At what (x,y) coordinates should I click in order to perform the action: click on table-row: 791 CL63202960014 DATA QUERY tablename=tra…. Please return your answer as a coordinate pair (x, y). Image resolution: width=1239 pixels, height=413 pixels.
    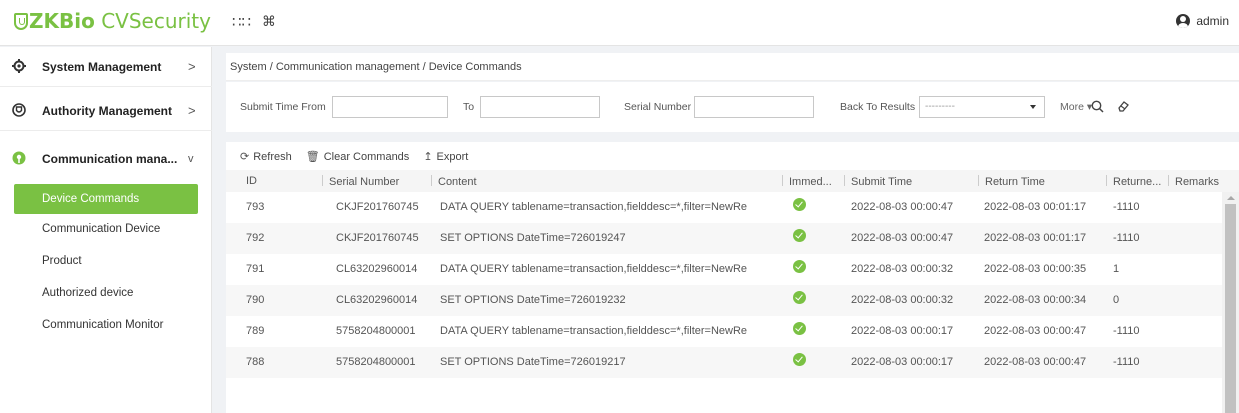
    Looking at the image, I should click on (724, 269).